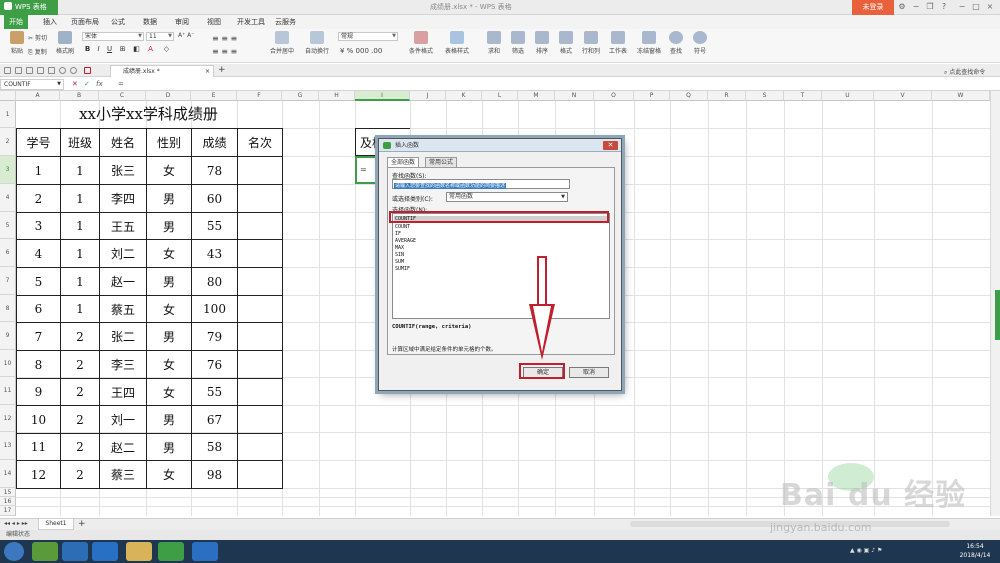 This screenshot has width=1000, height=563. Describe the element at coordinates (574, 96) in the screenshot. I see `column-header: N` at that location.